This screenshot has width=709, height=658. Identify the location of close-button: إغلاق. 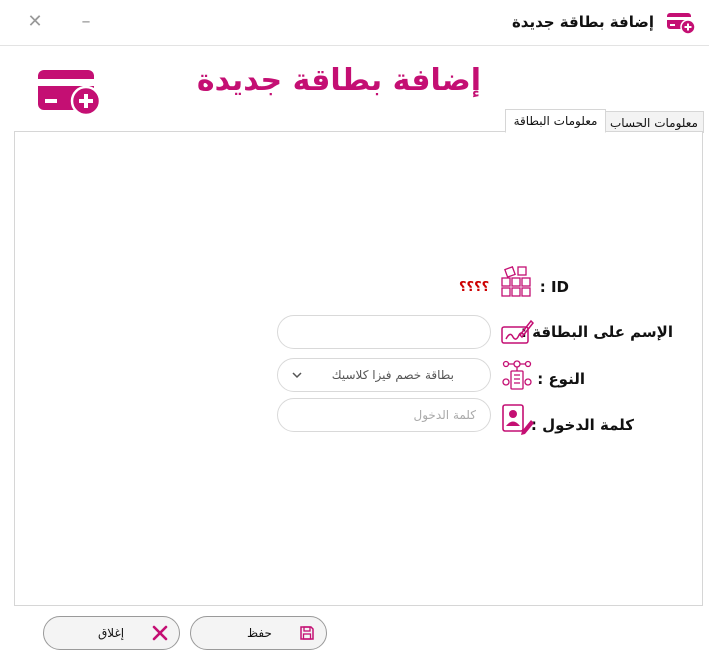
(111, 633).